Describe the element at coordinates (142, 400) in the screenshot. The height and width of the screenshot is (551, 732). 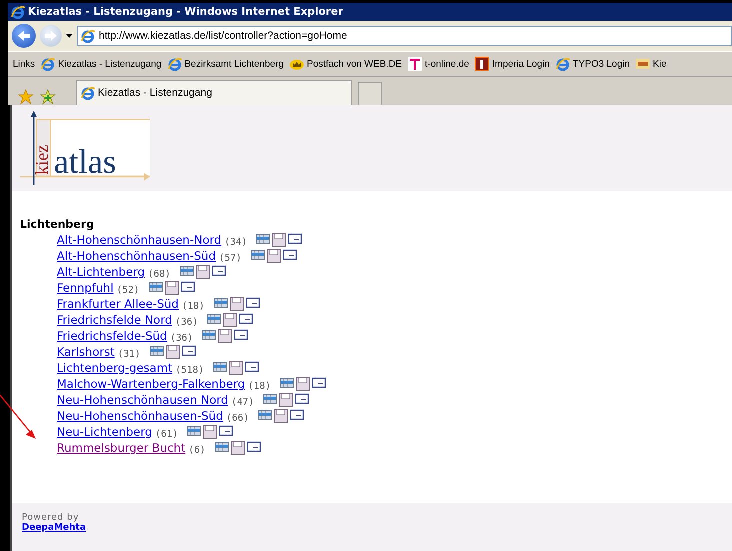
I see `area-link: Neu-Hohenschönhausen Nord` at that location.